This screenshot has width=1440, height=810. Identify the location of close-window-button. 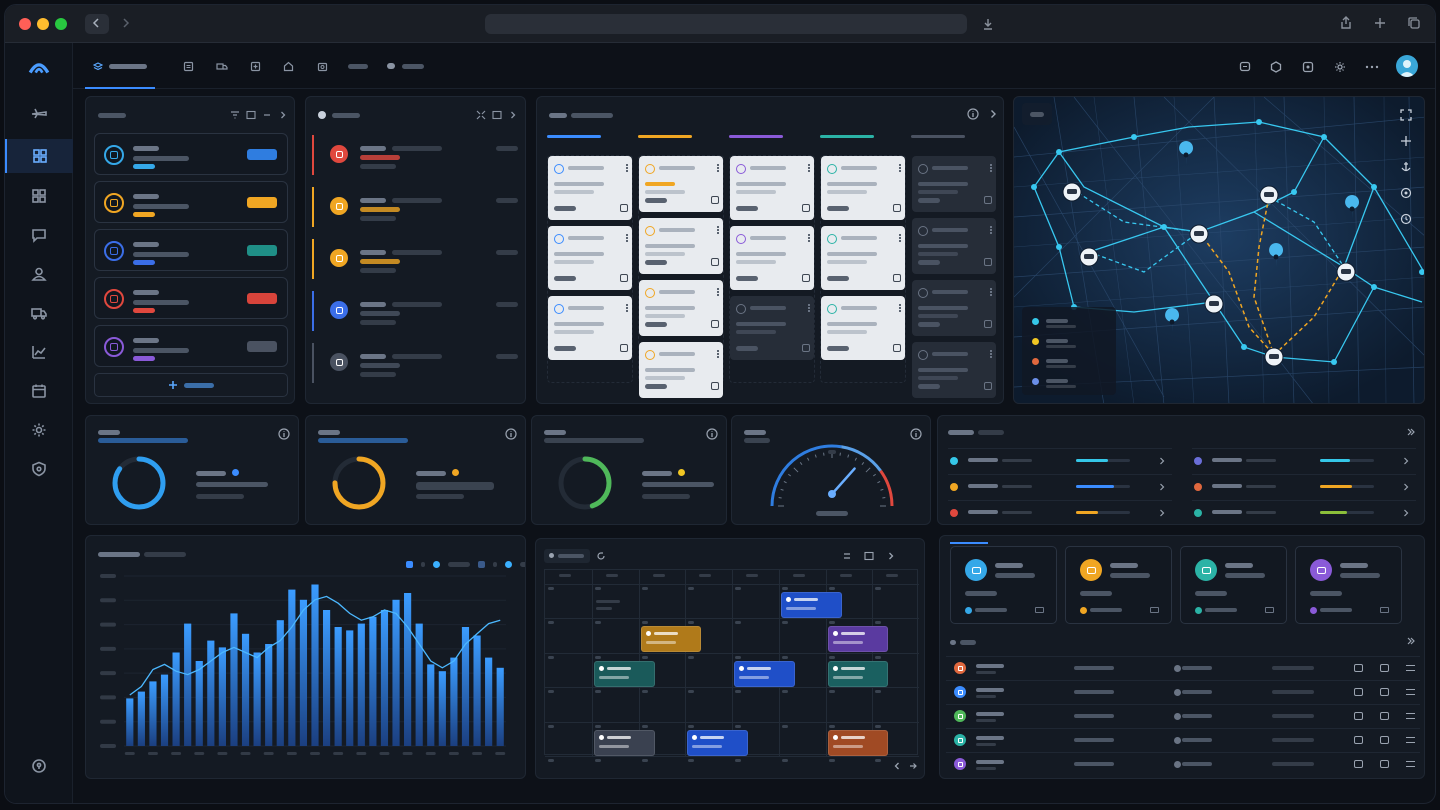
(25, 24).